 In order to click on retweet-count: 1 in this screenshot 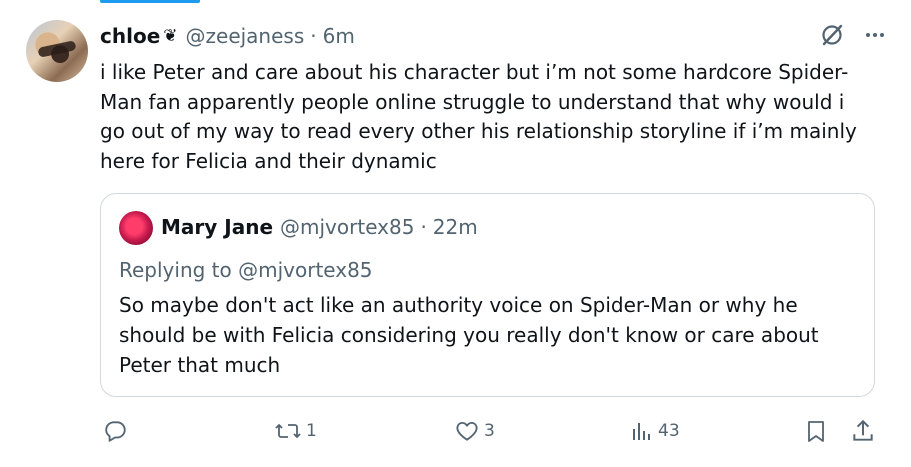, I will do `click(311, 431)`.